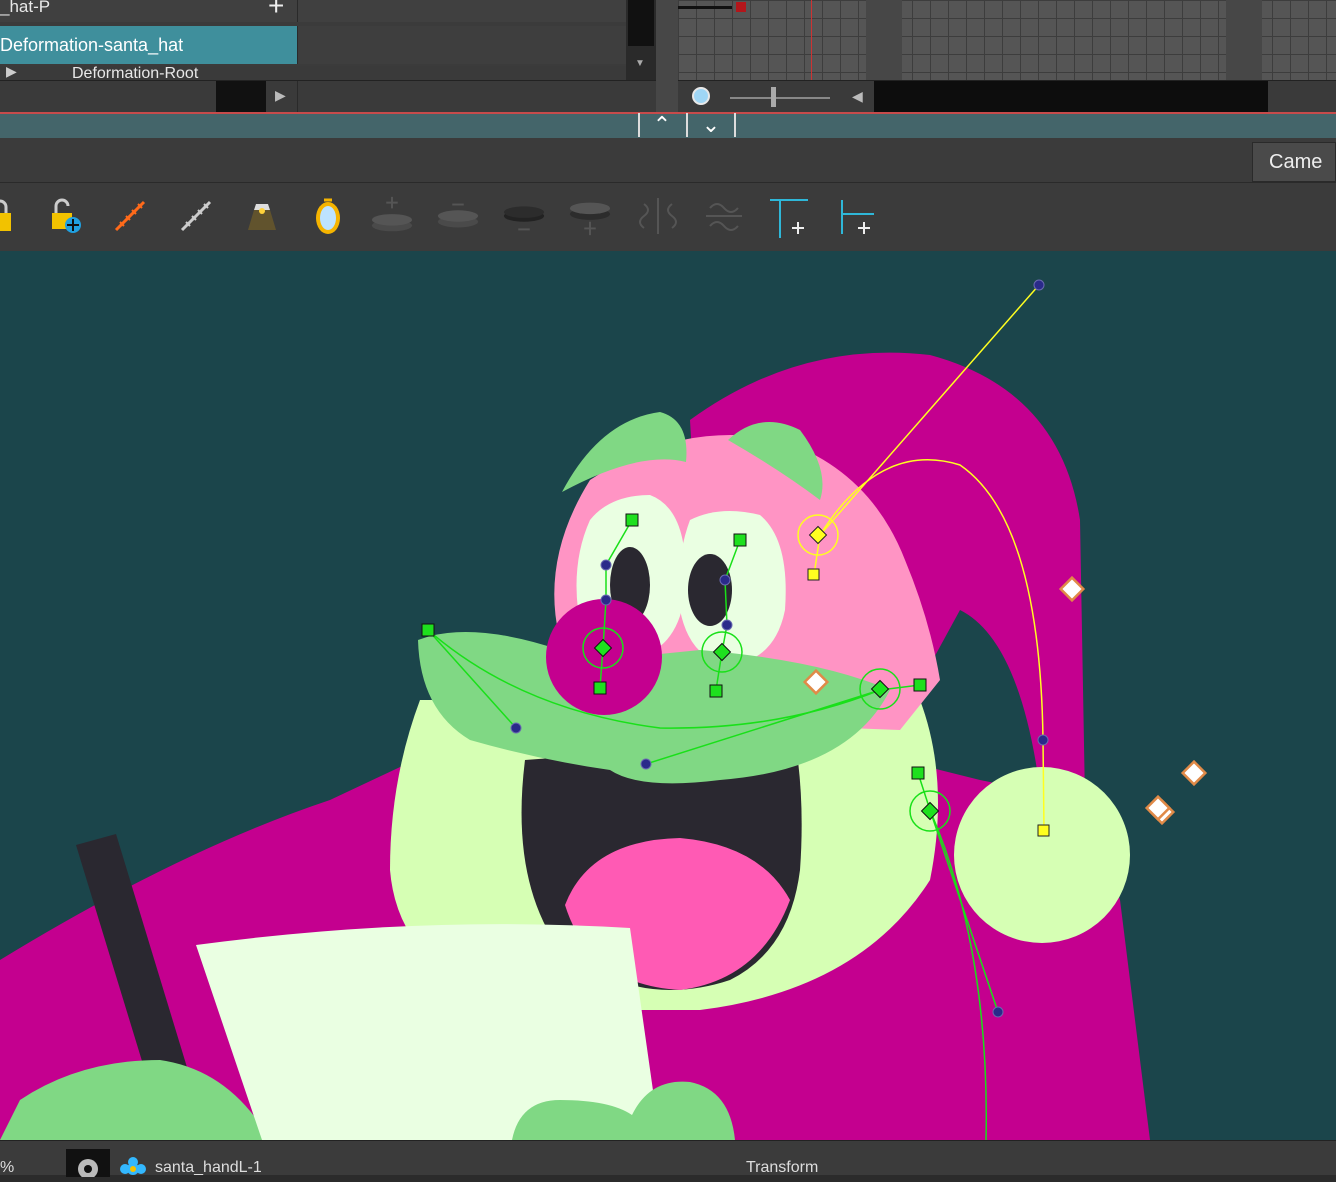 The image size is (1336, 1182). I want to click on timeline-zoom-bar: ◀, so click(1007, 96).